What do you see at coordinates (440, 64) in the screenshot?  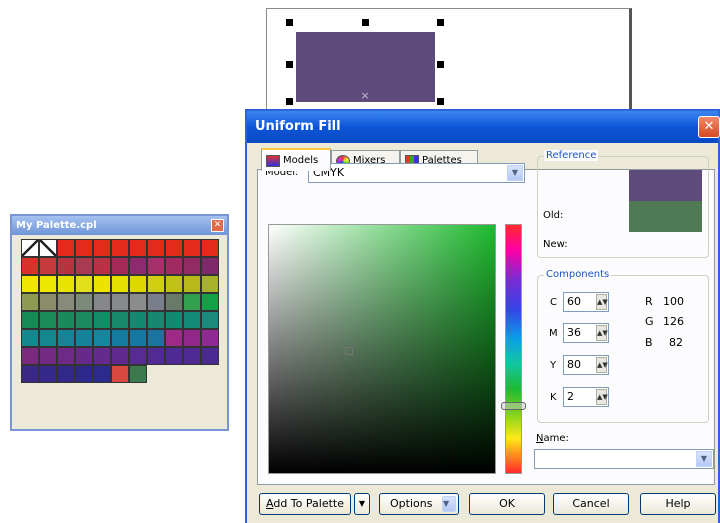 I see `selection-handle-middle-right` at bounding box center [440, 64].